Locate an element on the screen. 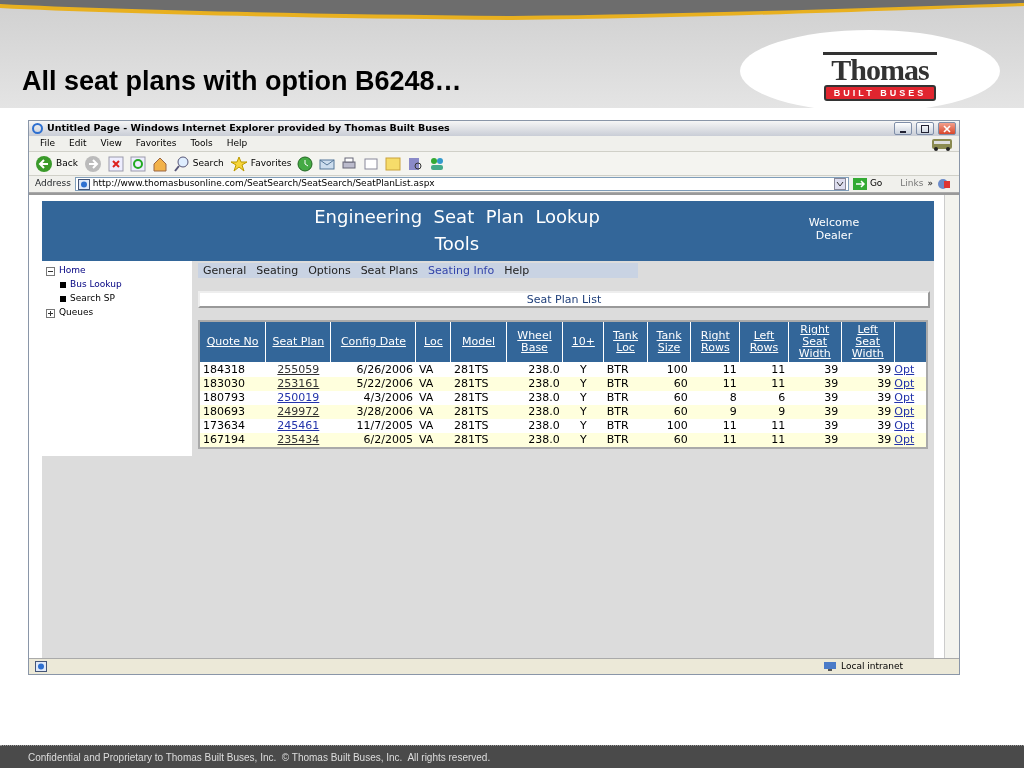 Image resolution: width=1024 pixels, height=768 pixels. clock-icon is located at coordinates (305, 163).